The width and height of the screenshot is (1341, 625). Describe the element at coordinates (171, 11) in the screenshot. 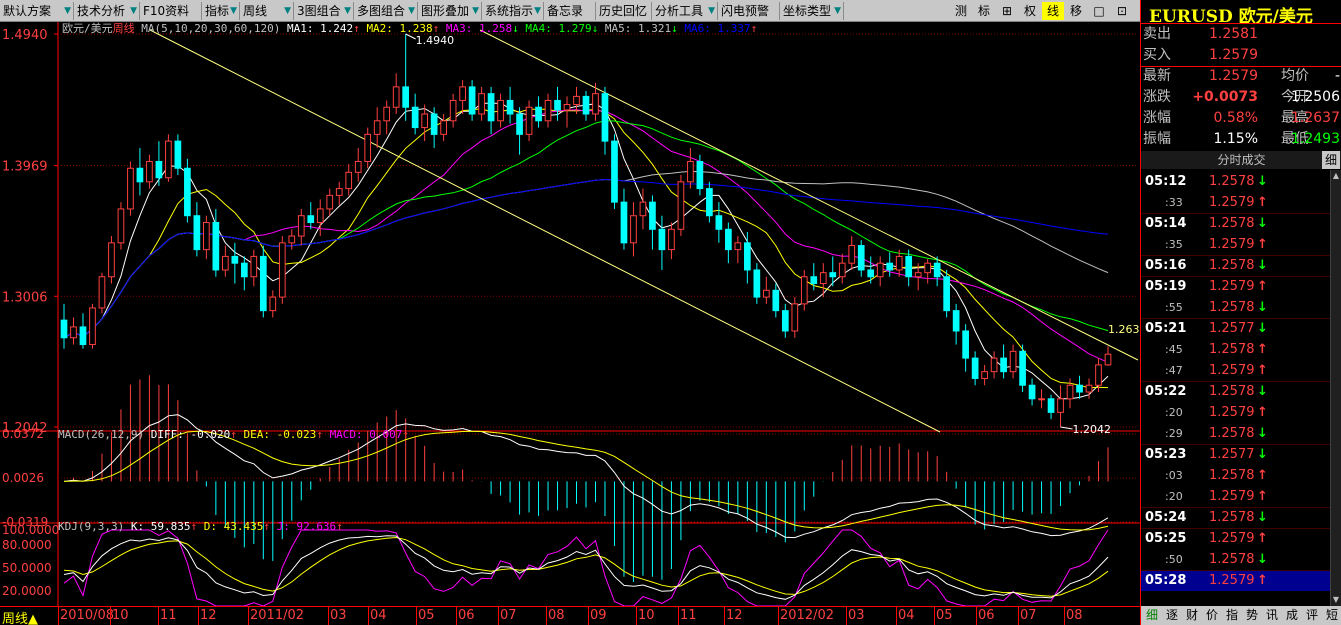

I see `toolbar-item-2: F10资料` at that location.